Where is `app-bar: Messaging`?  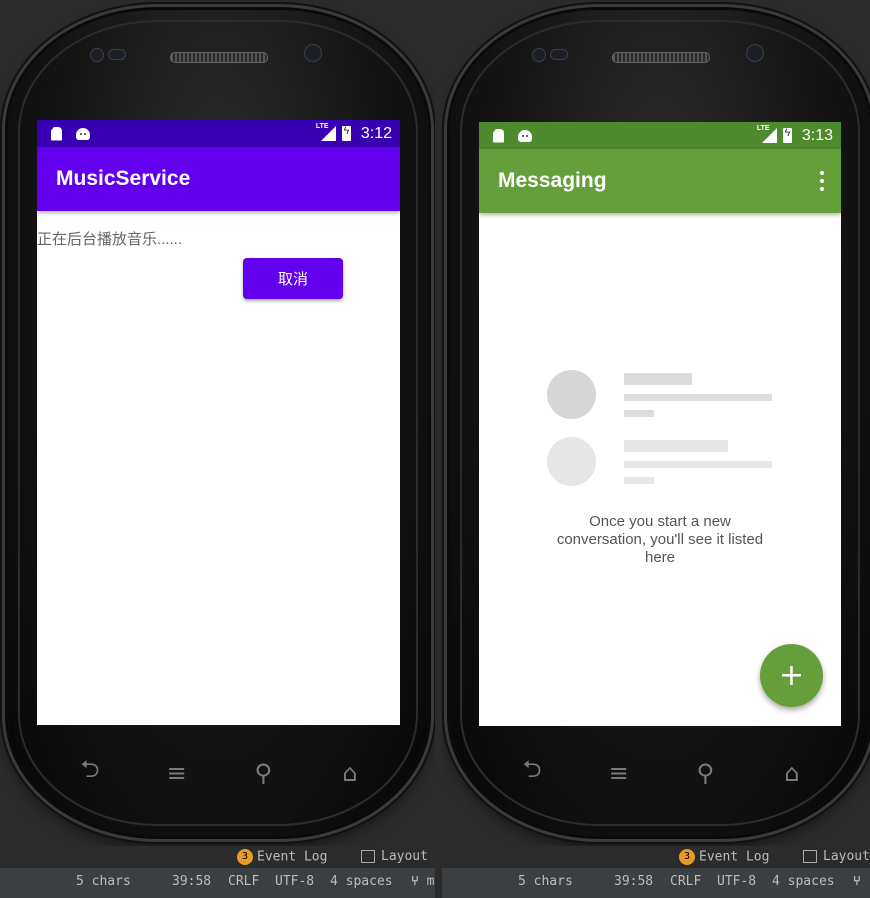
app-bar: Messaging is located at coordinates (660, 181).